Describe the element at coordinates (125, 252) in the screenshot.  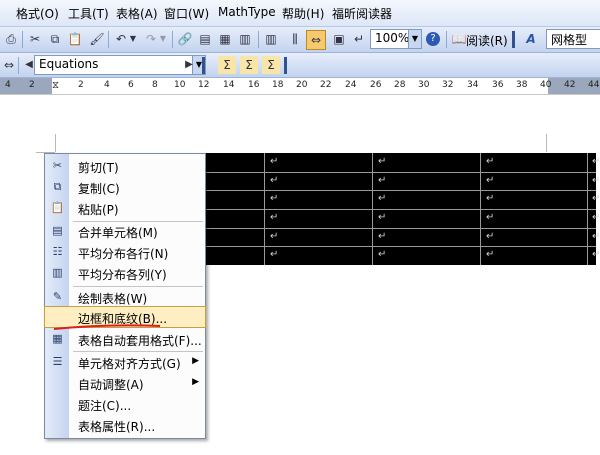
I see `menu-item-distribute-rows: ☷ 平均分布各行(N)` at that location.